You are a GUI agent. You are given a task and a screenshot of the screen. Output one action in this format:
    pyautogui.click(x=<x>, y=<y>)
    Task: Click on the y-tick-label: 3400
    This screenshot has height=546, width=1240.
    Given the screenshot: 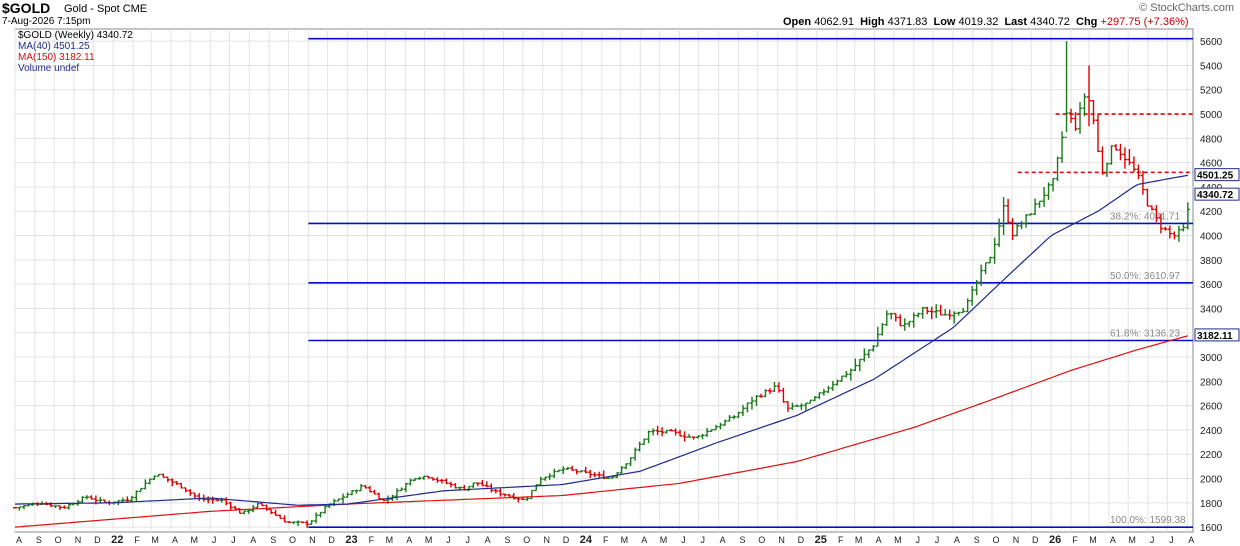 What is the action you would take?
    pyautogui.click(x=1211, y=309)
    